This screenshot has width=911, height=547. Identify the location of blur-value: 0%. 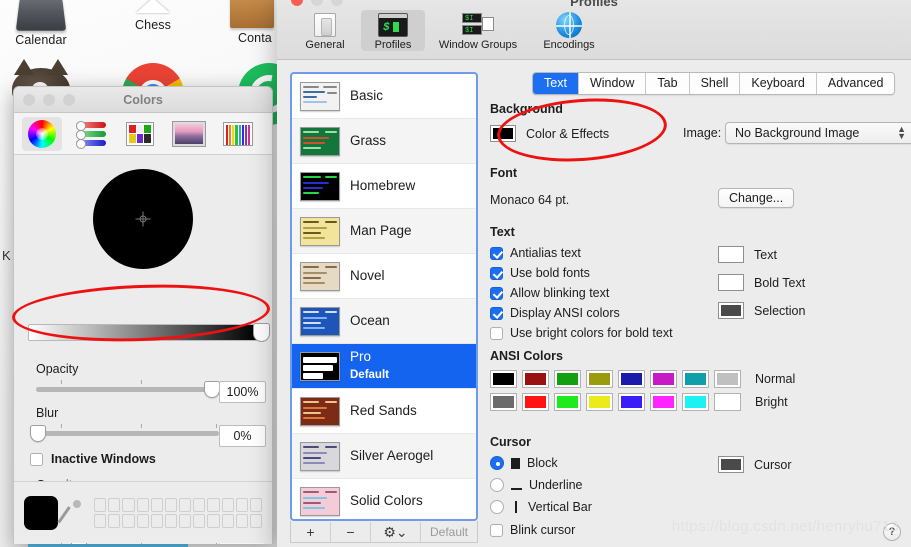
(242, 436).